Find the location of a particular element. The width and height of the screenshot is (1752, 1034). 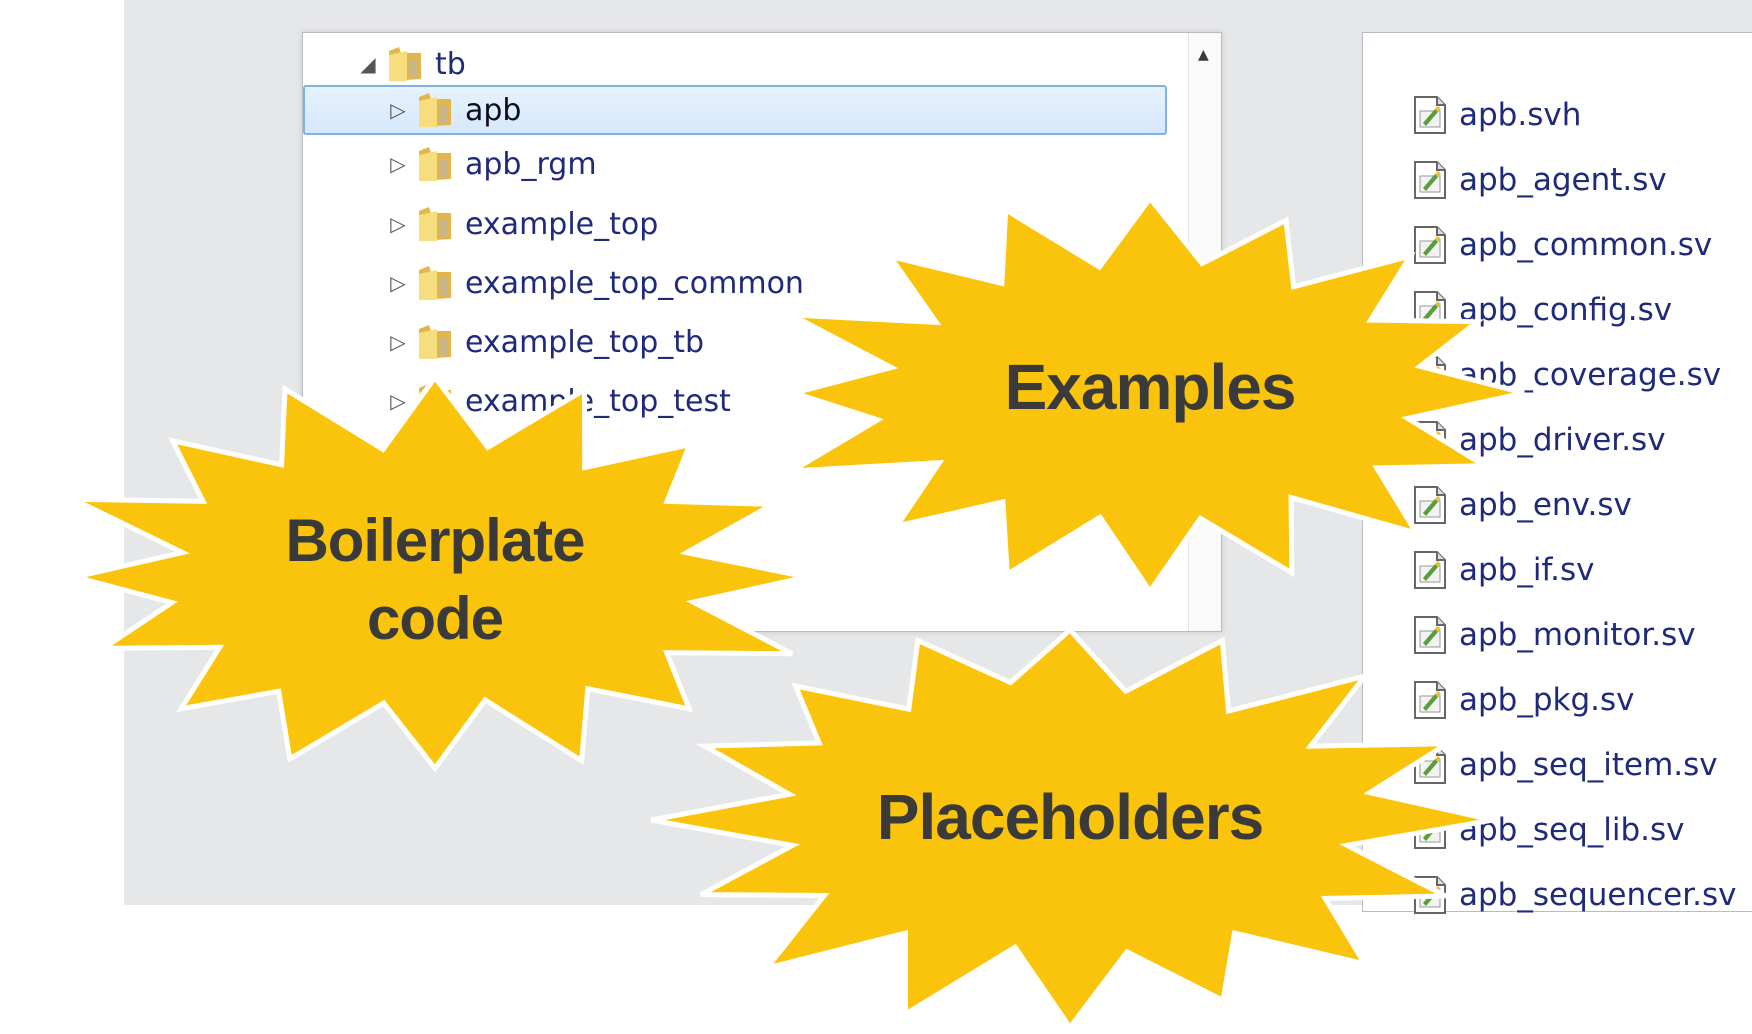

examples-callout-label: Examples is located at coordinates (1150, 387).